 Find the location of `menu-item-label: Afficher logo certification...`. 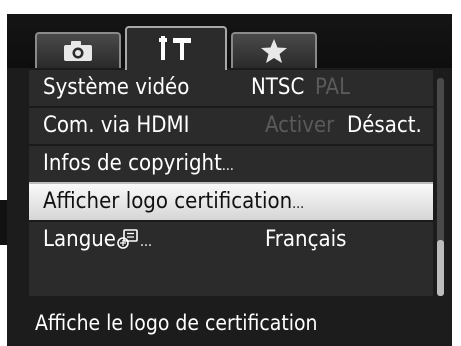

menu-item-label: Afficher logo certification... is located at coordinates (174, 201).